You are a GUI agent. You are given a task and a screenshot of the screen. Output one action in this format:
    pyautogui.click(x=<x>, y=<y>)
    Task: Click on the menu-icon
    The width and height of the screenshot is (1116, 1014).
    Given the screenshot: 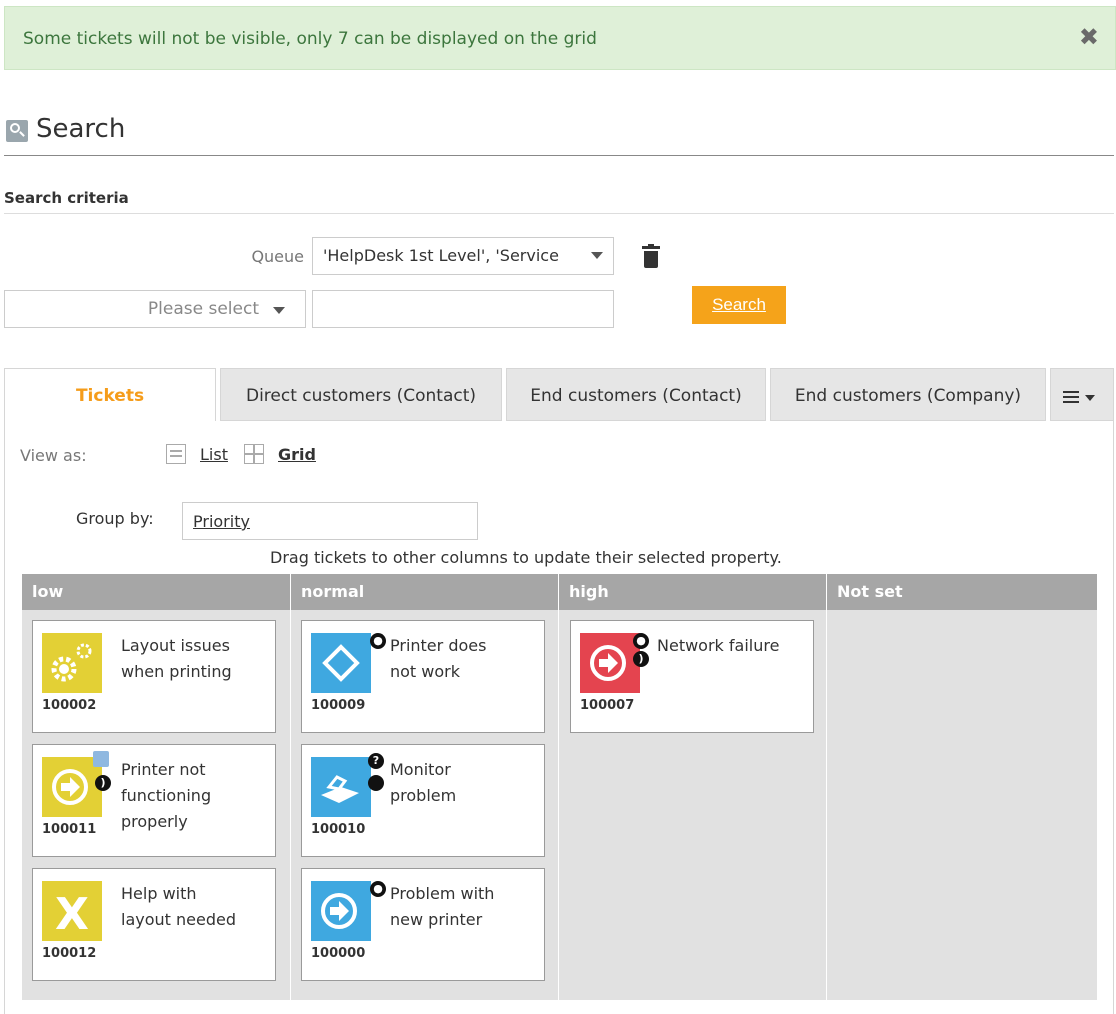 What is the action you would take?
    pyautogui.click(x=1071, y=397)
    